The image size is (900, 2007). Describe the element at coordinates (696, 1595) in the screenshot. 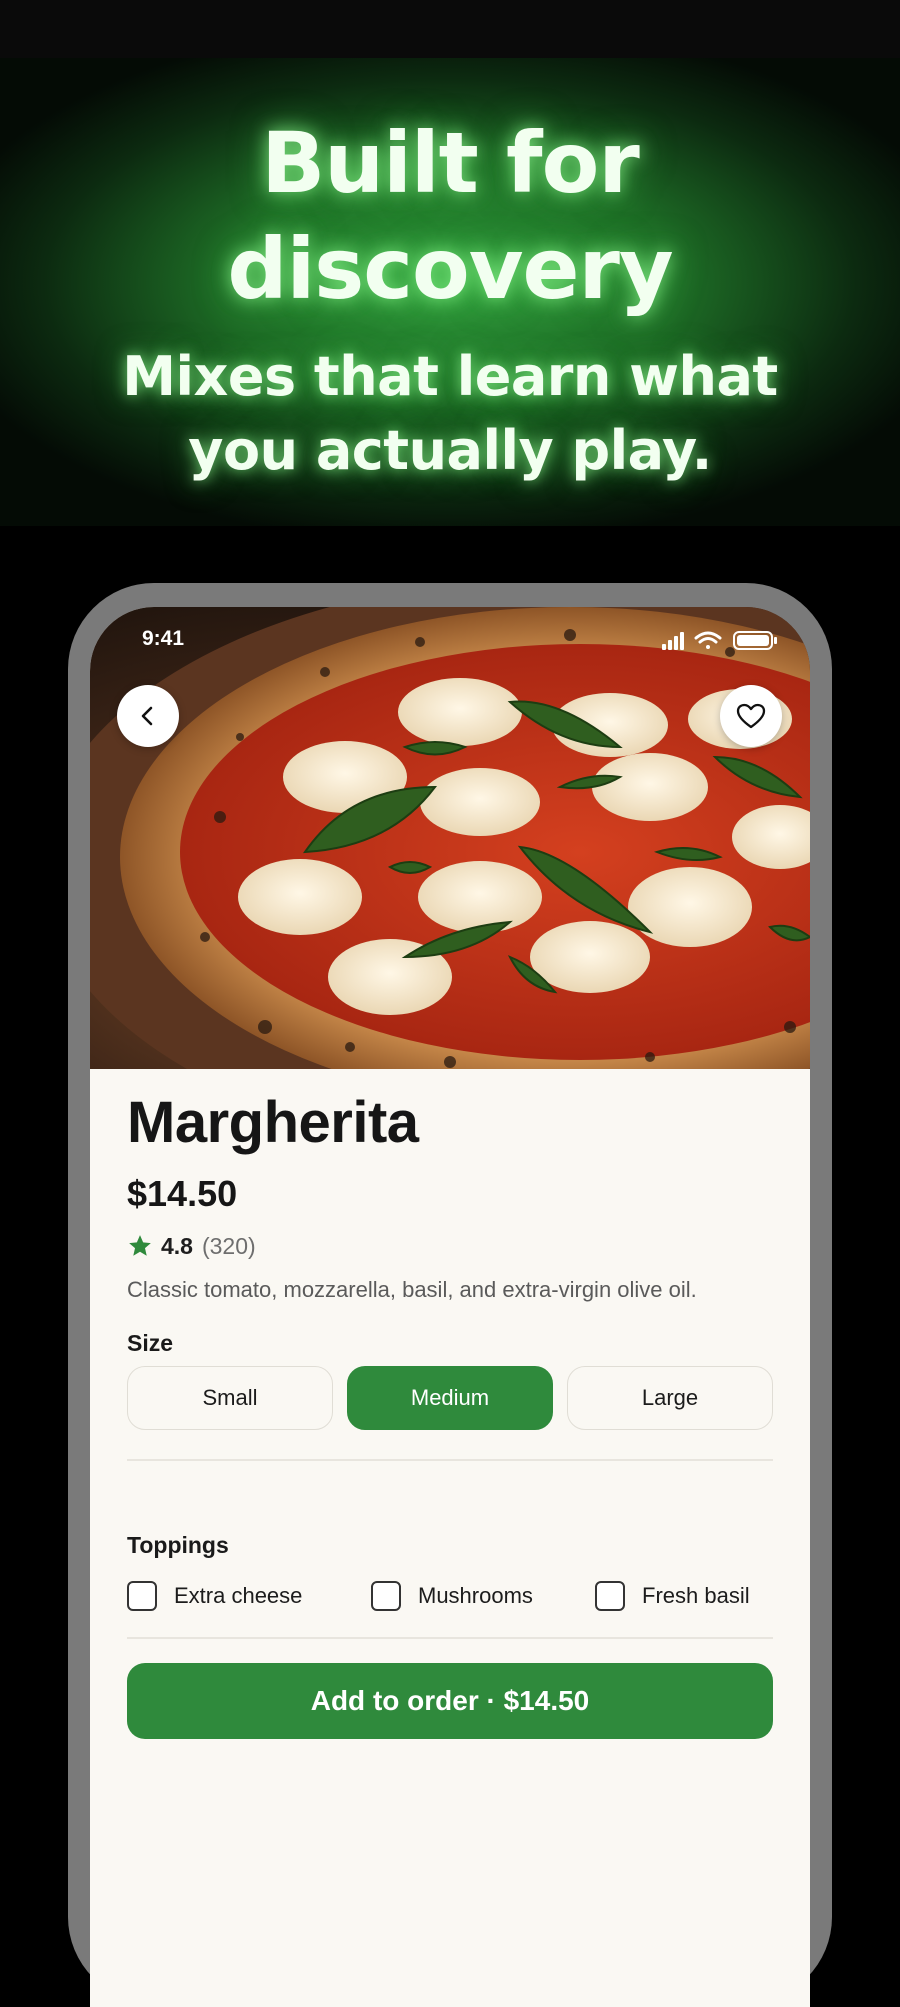

I see `topping-label: Fresh basil` at that location.